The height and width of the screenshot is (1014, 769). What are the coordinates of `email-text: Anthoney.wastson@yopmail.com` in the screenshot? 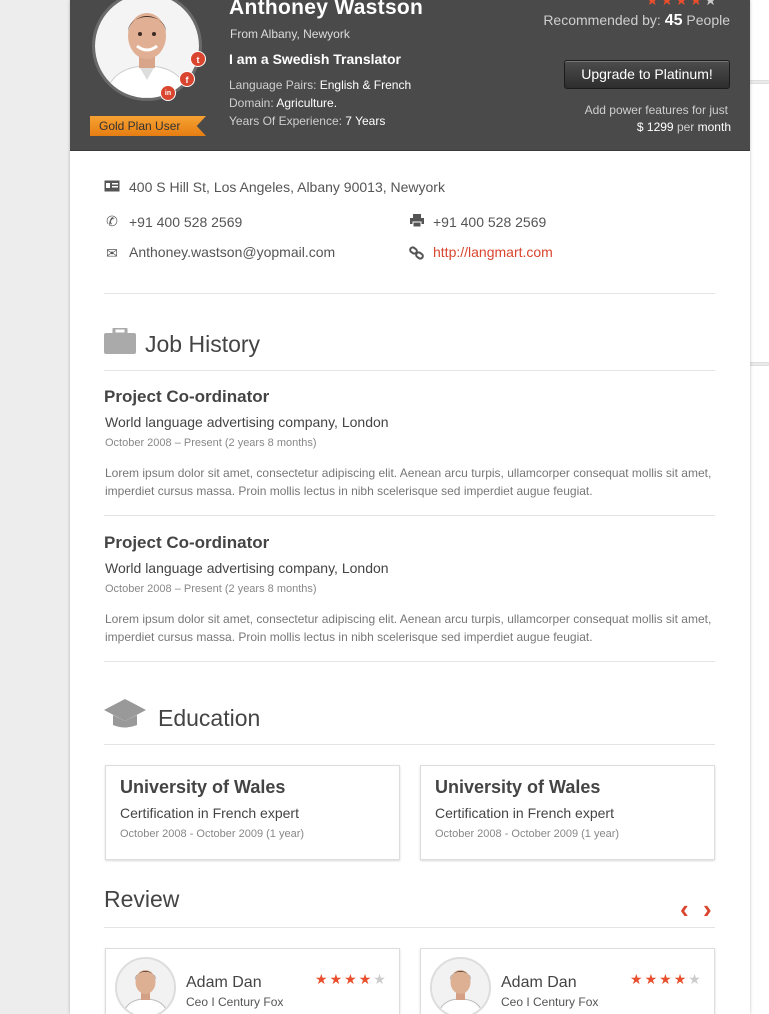 It's located at (232, 252).